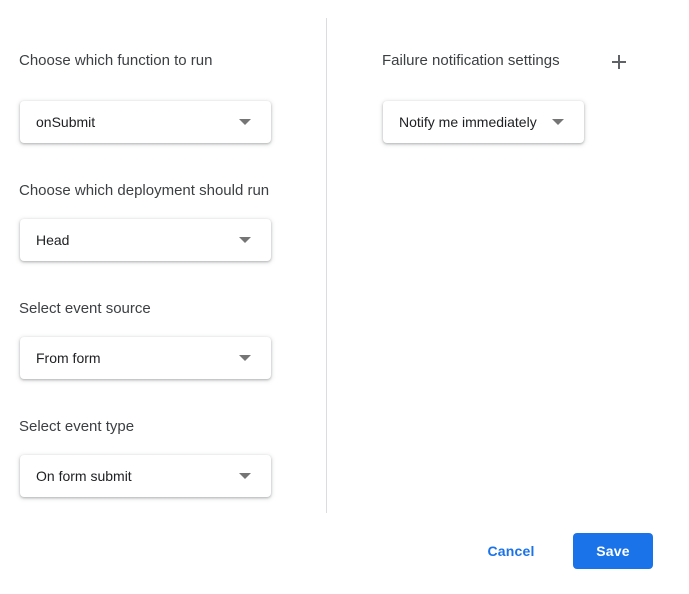 This screenshot has width=689, height=594. I want to click on cancel-button: Cancel, so click(511, 551).